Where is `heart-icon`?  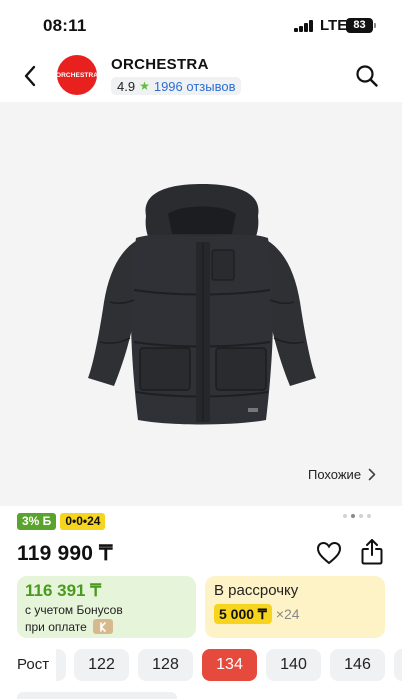
heart-icon is located at coordinates (329, 553).